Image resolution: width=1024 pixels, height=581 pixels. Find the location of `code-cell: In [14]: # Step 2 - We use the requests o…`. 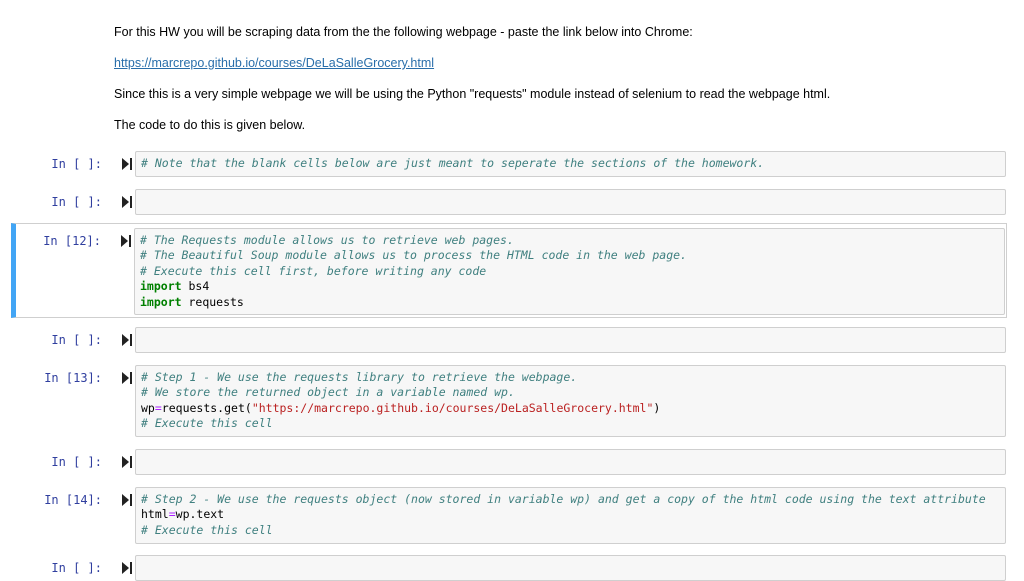

code-cell: In [14]: # Step 2 - We use the requests o… is located at coordinates (512, 515).